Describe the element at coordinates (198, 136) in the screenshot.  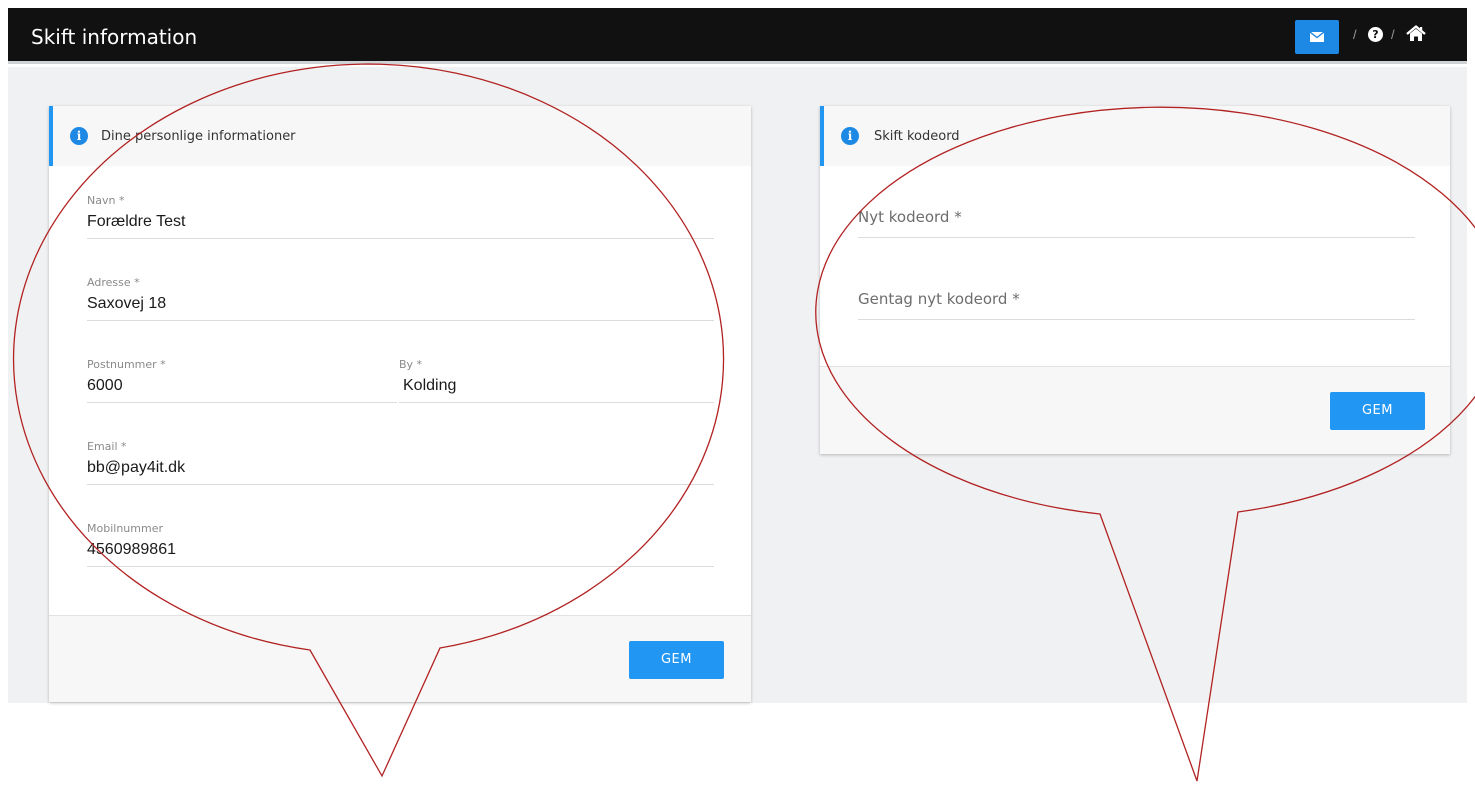
I see `card-title: Dine personlige informationer` at that location.